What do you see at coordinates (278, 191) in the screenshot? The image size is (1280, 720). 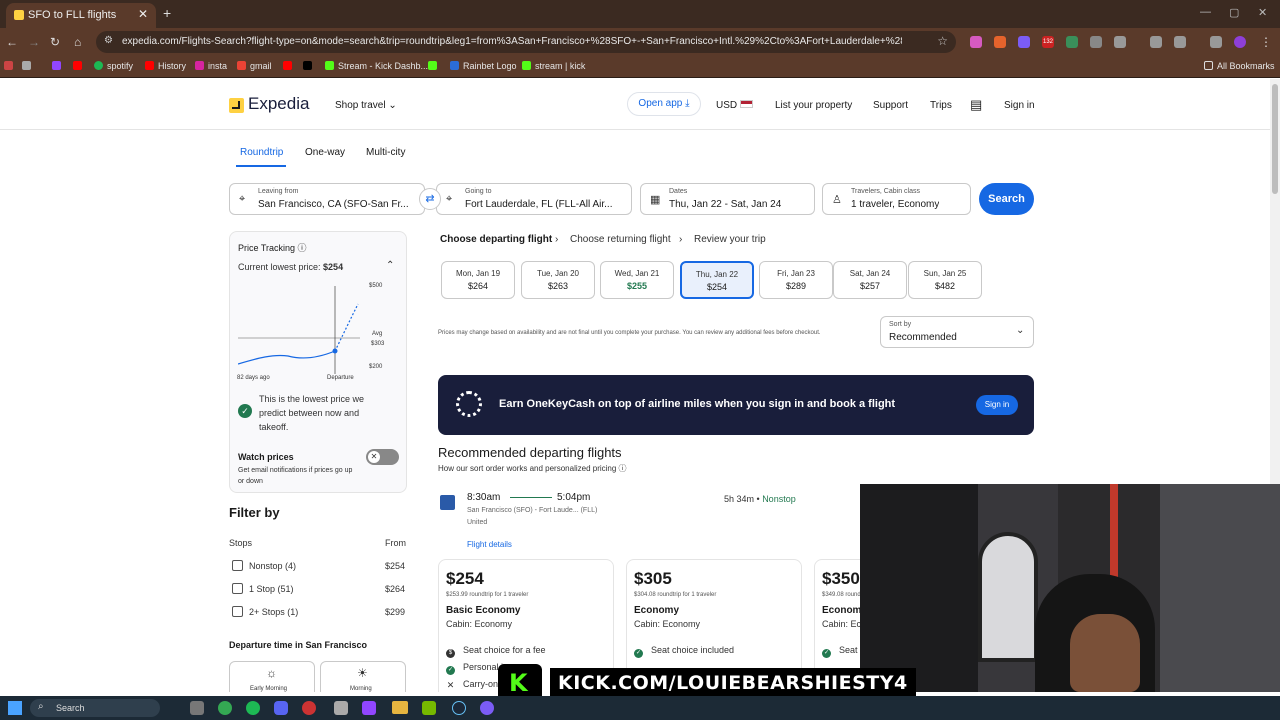 I see `leaving-label: Leaving from` at bounding box center [278, 191].